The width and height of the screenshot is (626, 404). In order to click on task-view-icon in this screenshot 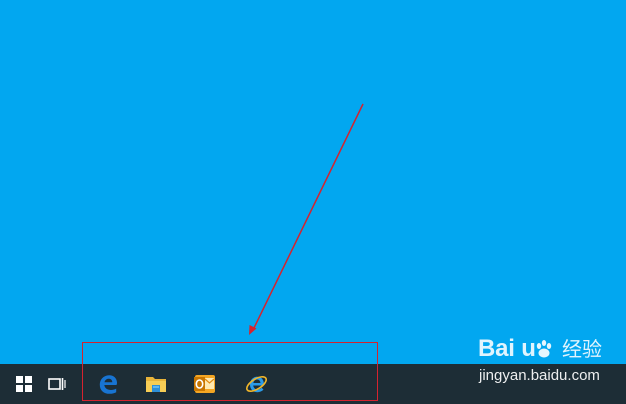, I will do `click(57, 384)`.